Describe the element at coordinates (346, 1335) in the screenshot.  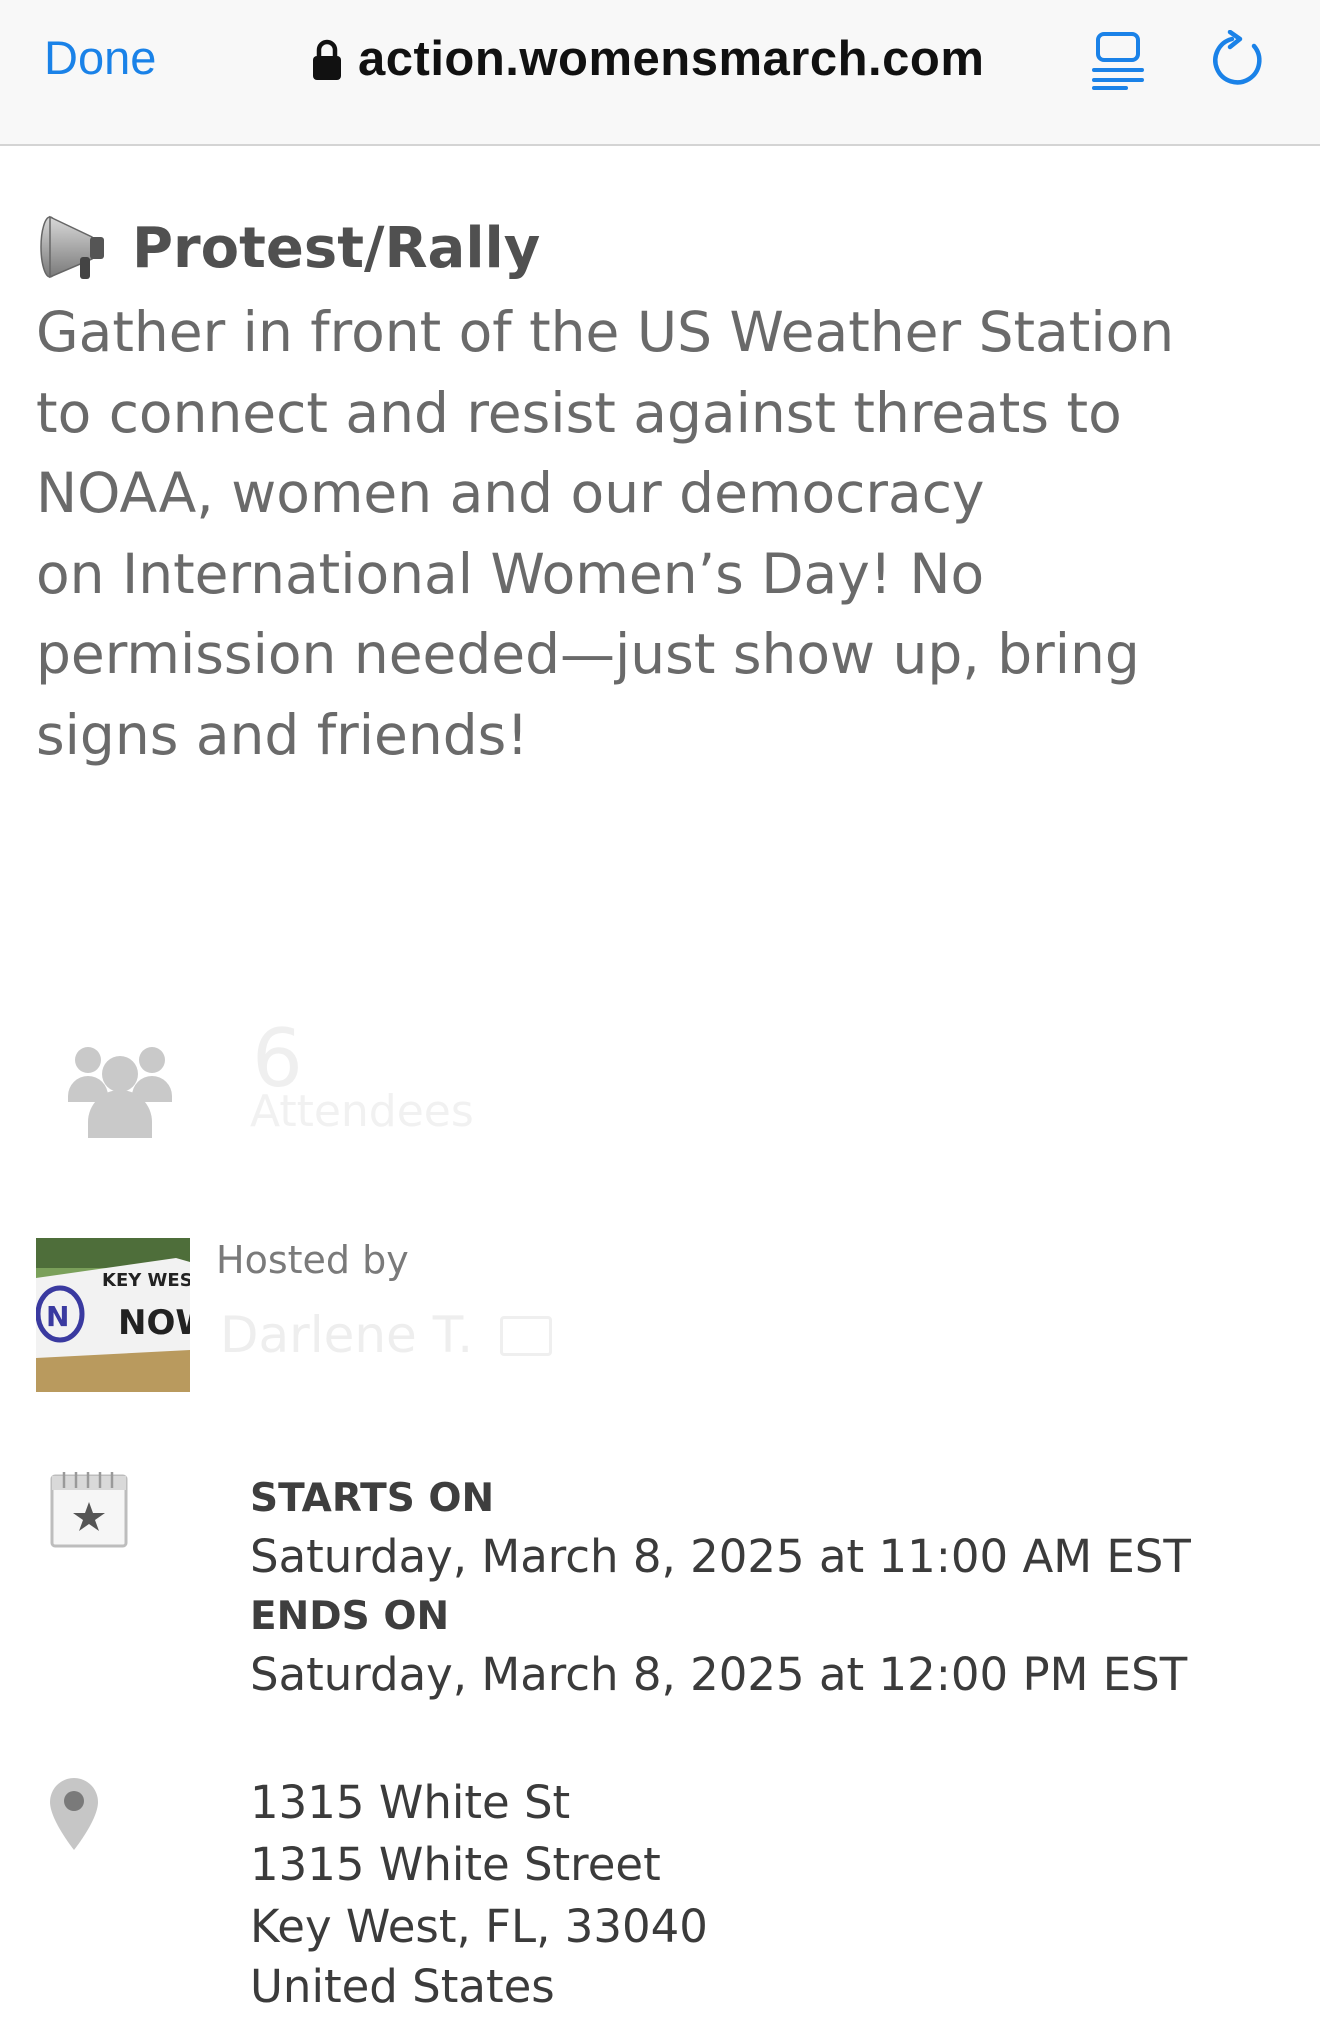
I see `host-name: Darlene T.` at that location.